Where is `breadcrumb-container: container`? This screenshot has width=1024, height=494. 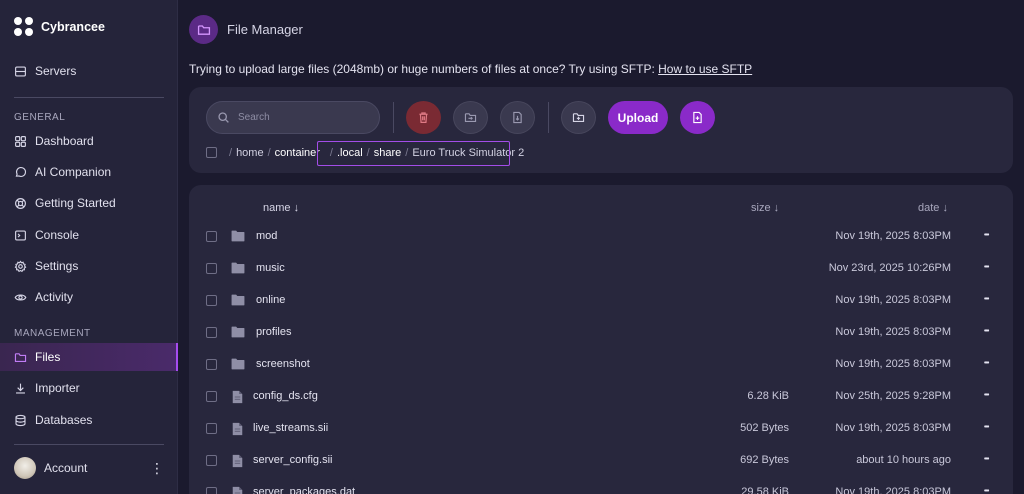
breadcrumb-container: container is located at coordinates (297, 153).